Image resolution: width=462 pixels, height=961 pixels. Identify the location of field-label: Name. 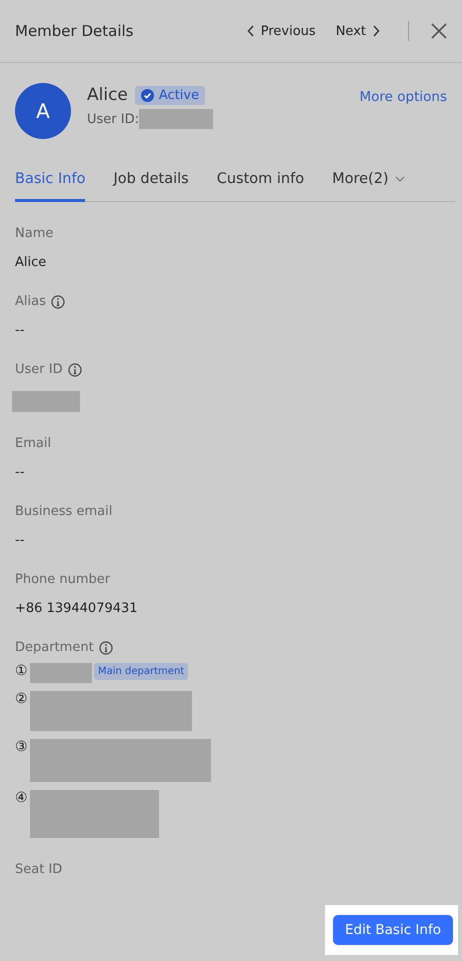
(34, 233).